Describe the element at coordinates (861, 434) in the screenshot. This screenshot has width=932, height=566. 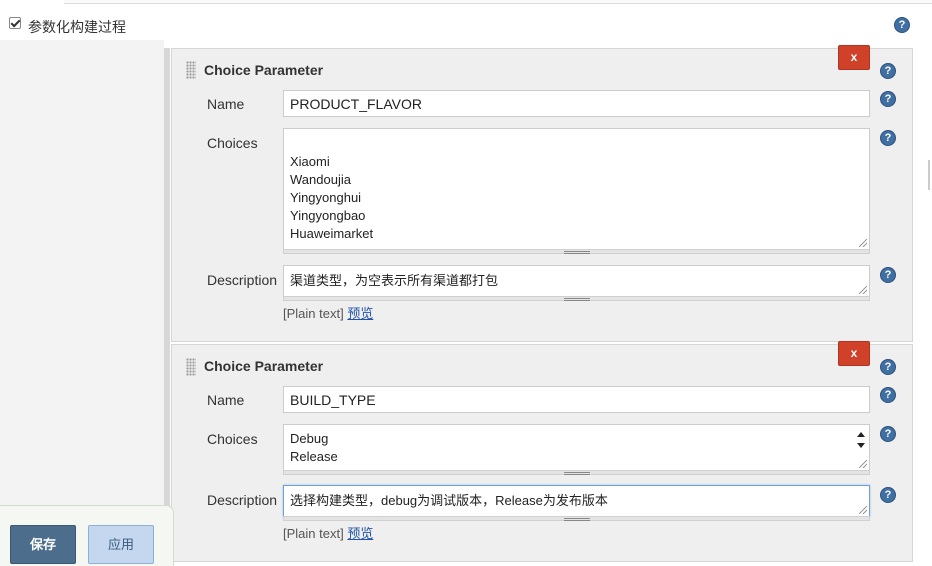
I see `scroll-up-icon` at that location.